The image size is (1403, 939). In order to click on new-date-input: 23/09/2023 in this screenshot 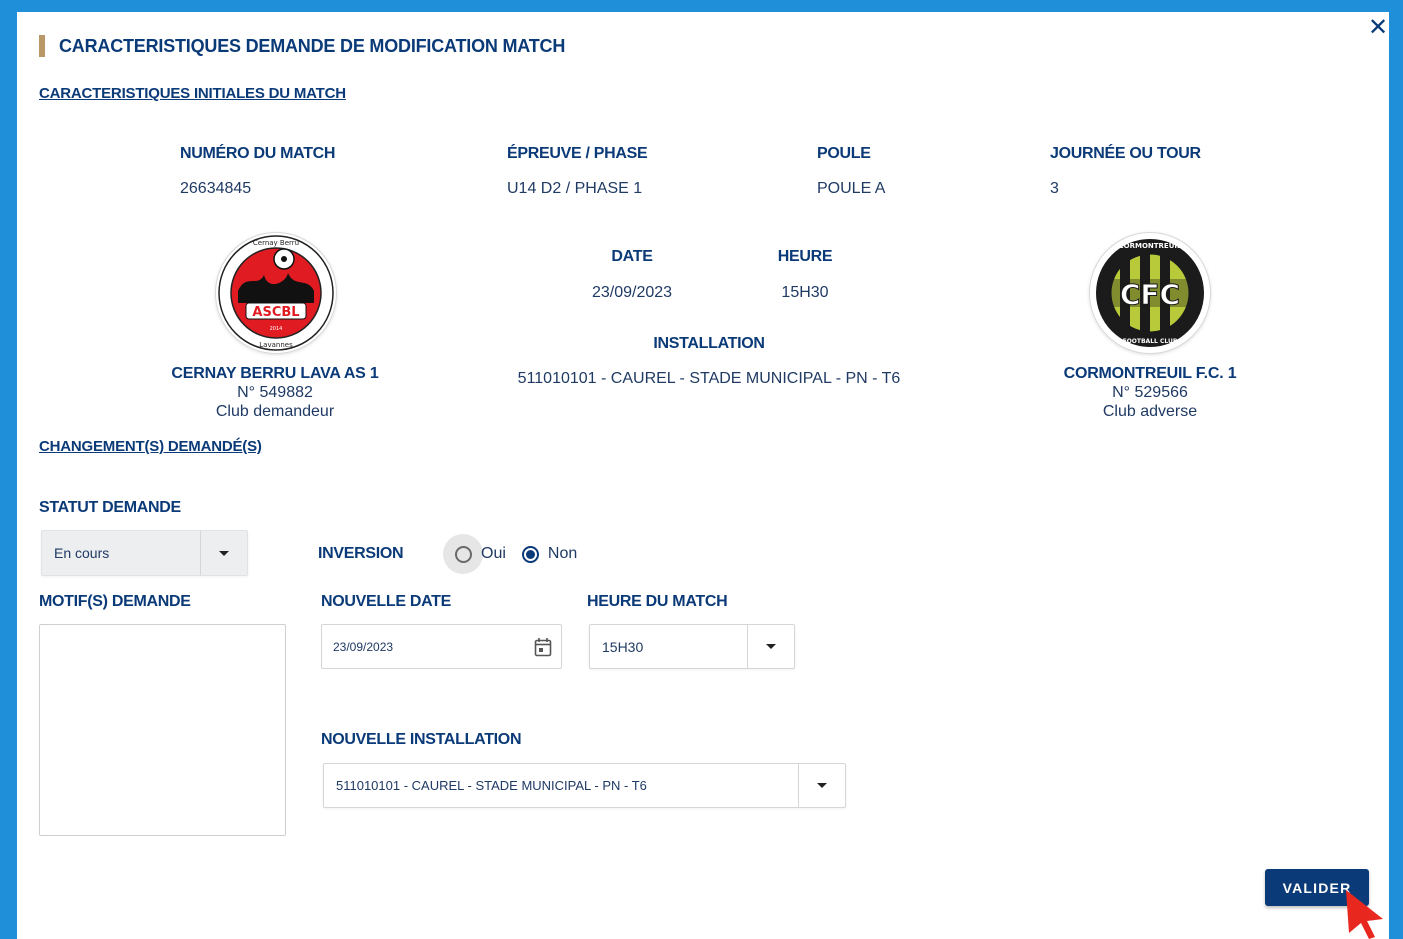, I will do `click(441, 646)`.